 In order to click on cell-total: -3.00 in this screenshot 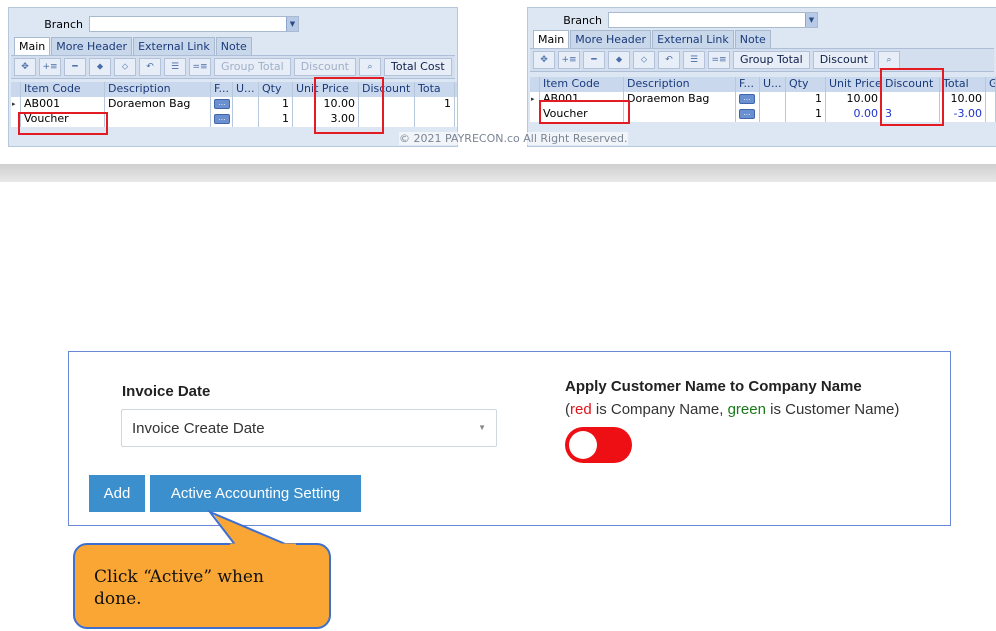, I will do `click(963, 114)`.